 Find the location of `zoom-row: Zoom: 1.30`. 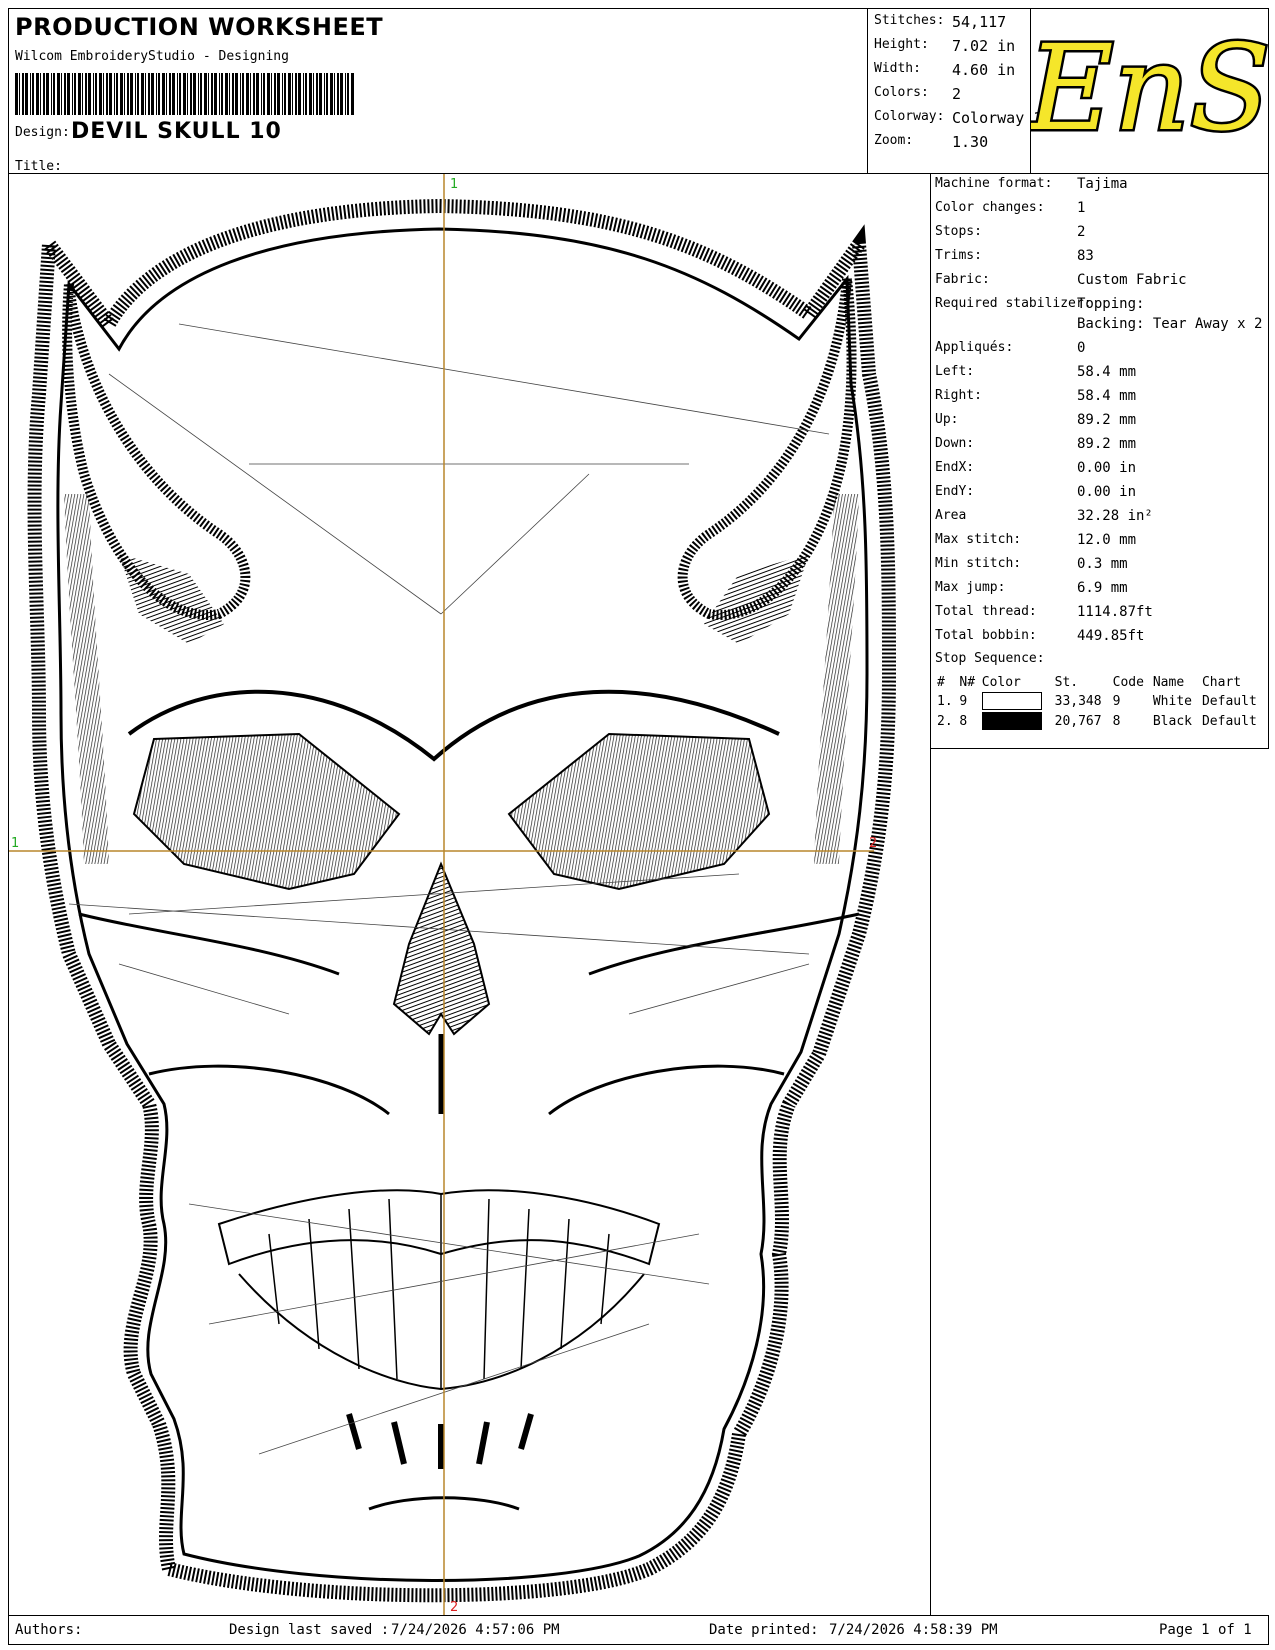

zoom-row: Zoom: 1.30 is located at coordinates (931, 143).